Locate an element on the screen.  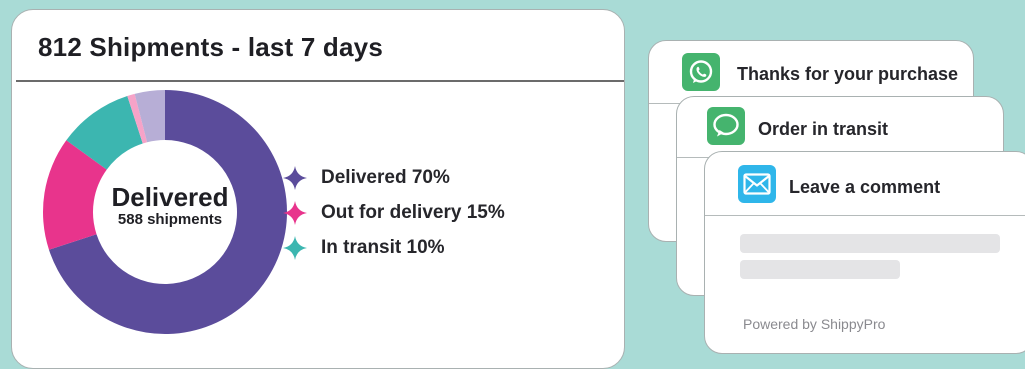
legend-label: Out for delivery 15% is located at coordinates (413, 212).